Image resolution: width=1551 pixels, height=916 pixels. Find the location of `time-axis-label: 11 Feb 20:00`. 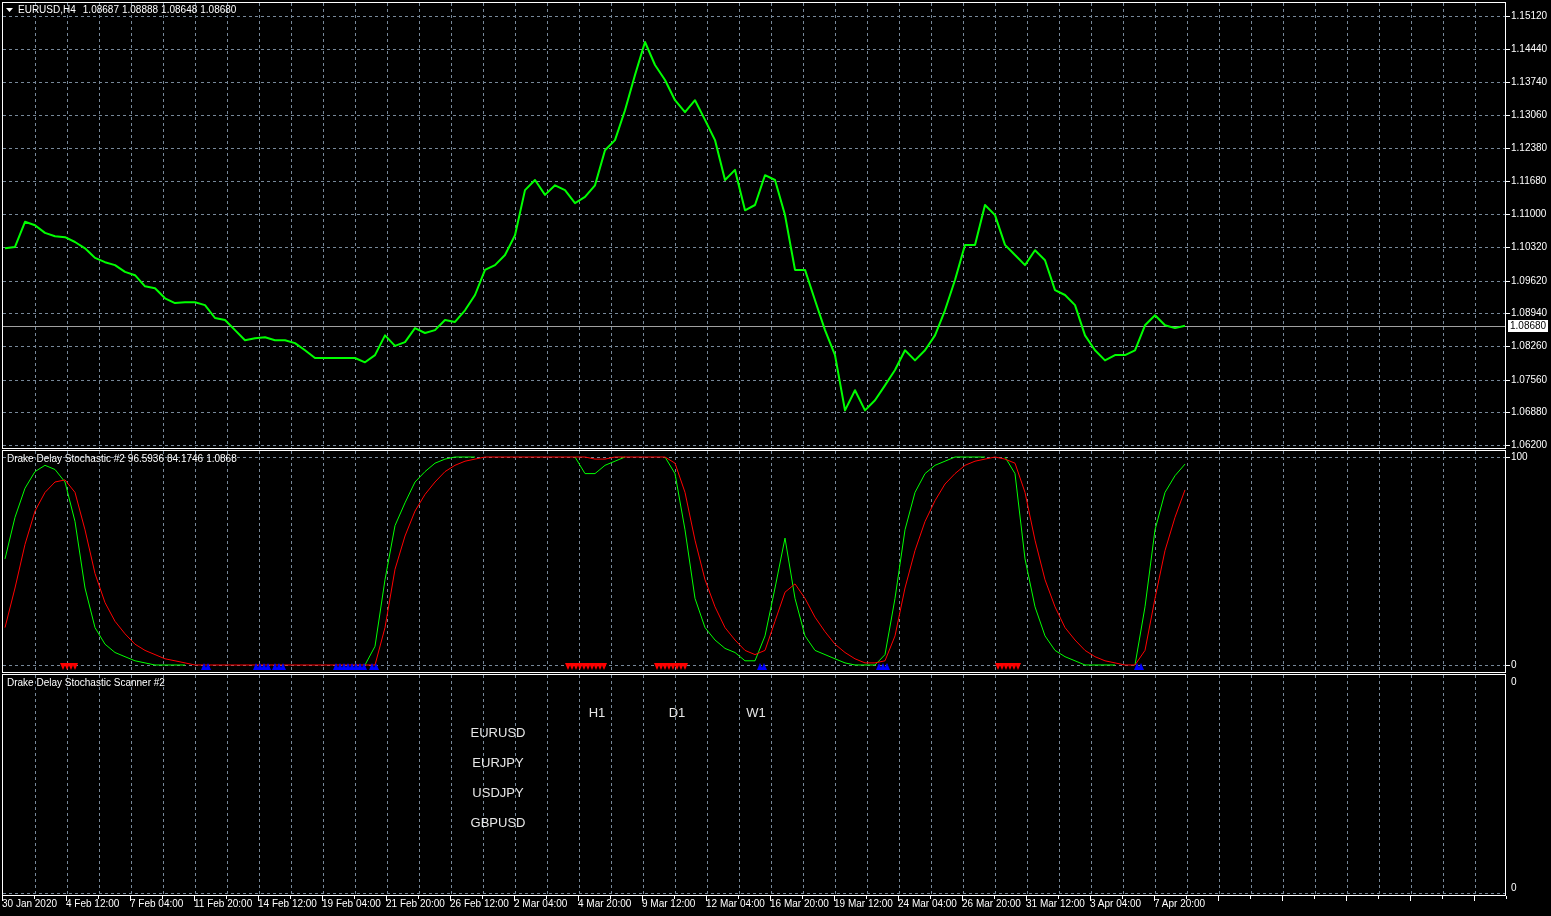

time-axis-label: 11 Feb 20:00 is located at coordinates (223, 904).